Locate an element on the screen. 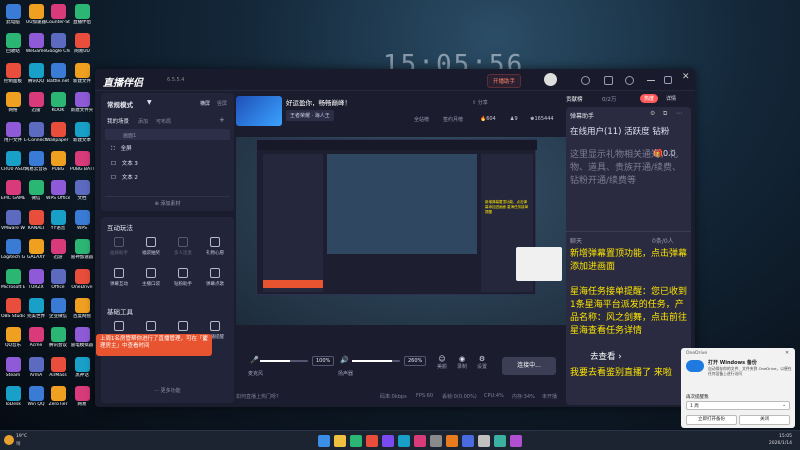  desktop-icon: KANALI is located at coordinates (36, 220).